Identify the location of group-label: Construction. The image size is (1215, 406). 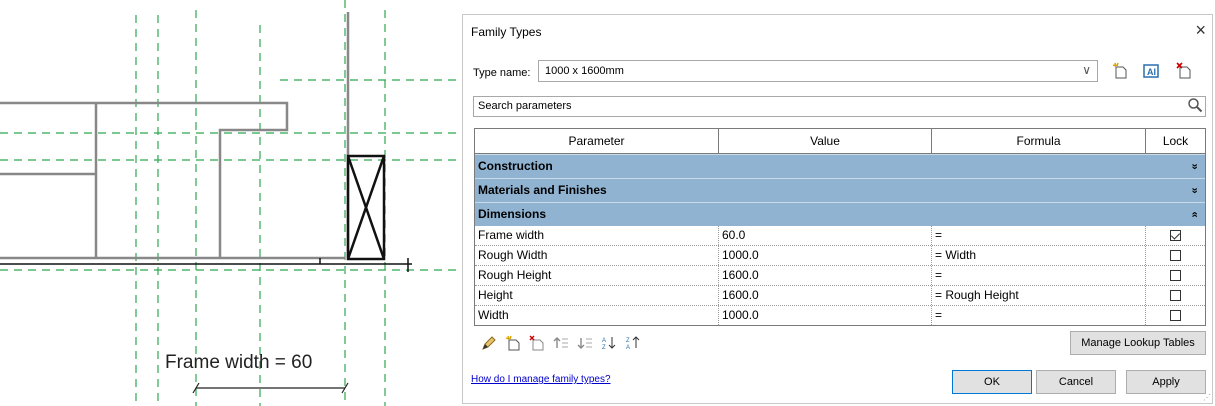
(515, 166).